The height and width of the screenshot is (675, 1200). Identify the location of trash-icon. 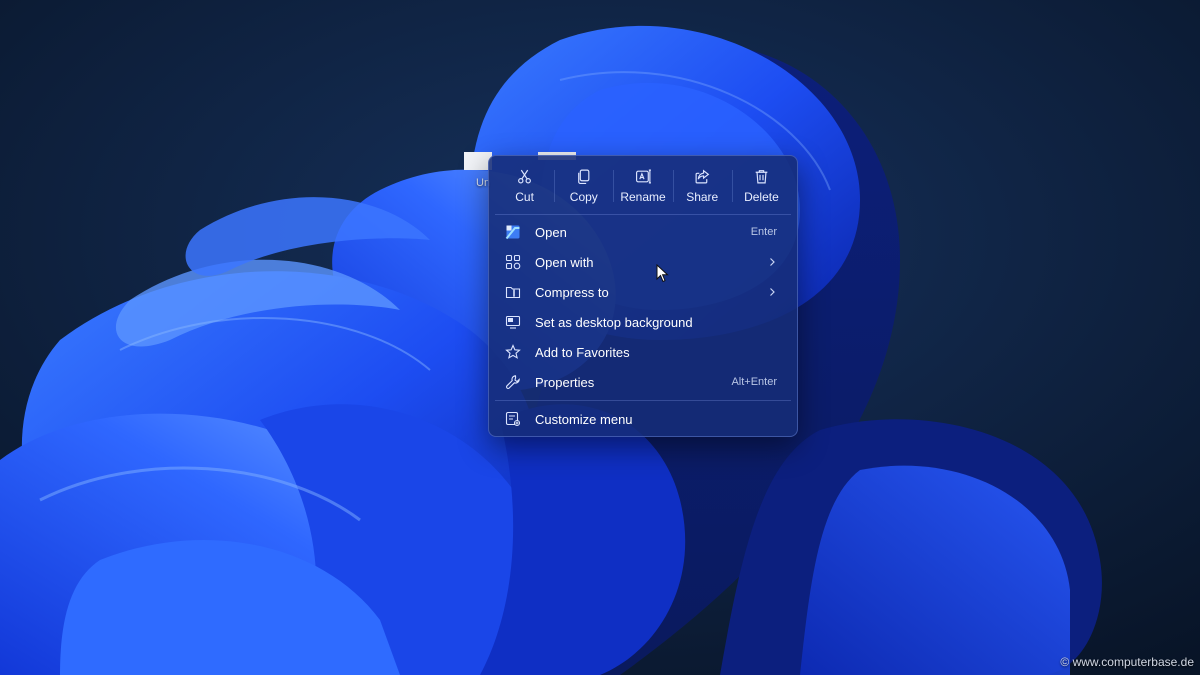
(761, 177).